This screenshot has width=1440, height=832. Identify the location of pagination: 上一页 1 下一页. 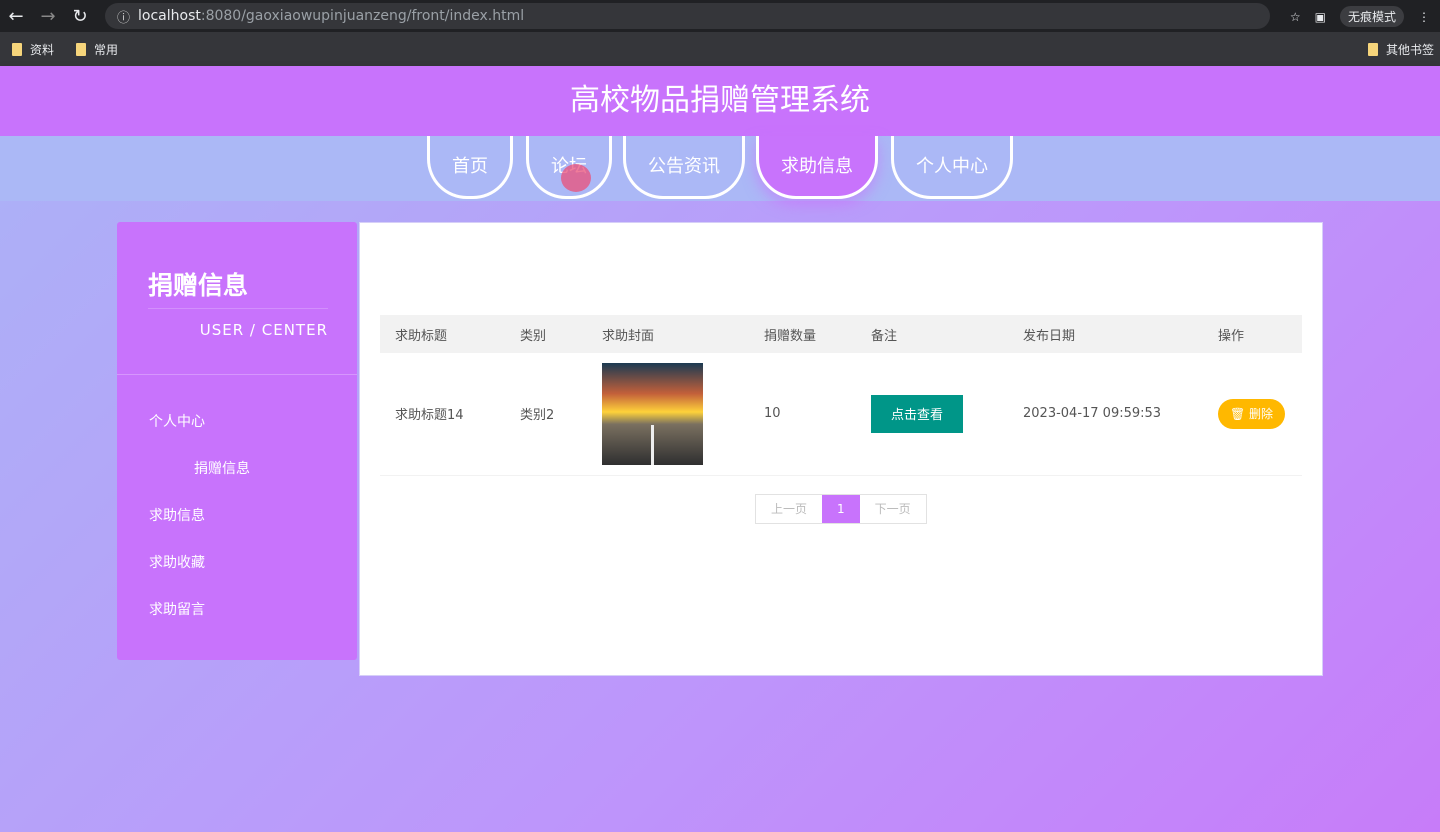
(841, 509).